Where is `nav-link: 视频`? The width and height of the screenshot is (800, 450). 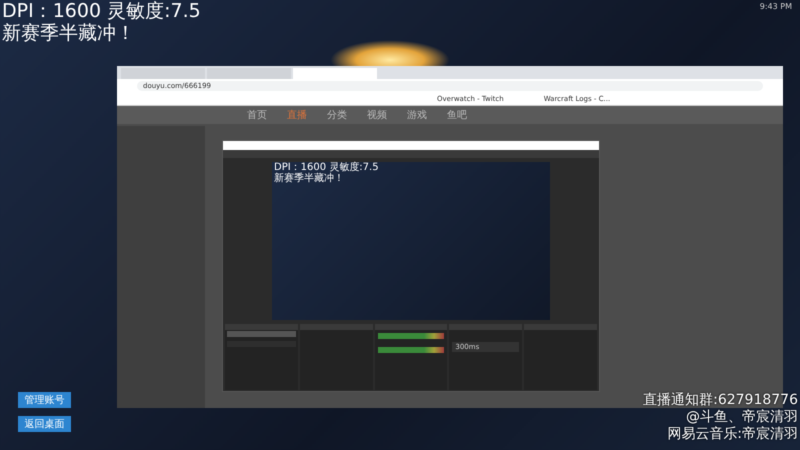 nav-link: 视频 is located at coordinates (377, 115).